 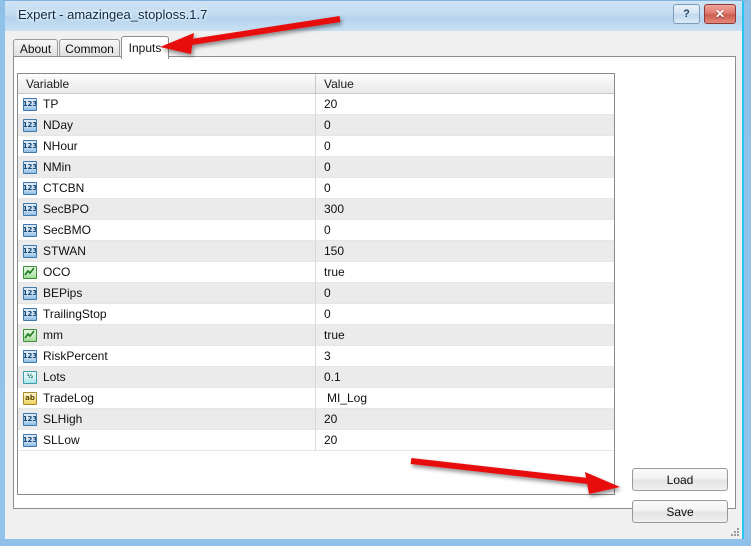 I want to click on cell-variable: 123 SecBMO, so click(x=167, y=230).